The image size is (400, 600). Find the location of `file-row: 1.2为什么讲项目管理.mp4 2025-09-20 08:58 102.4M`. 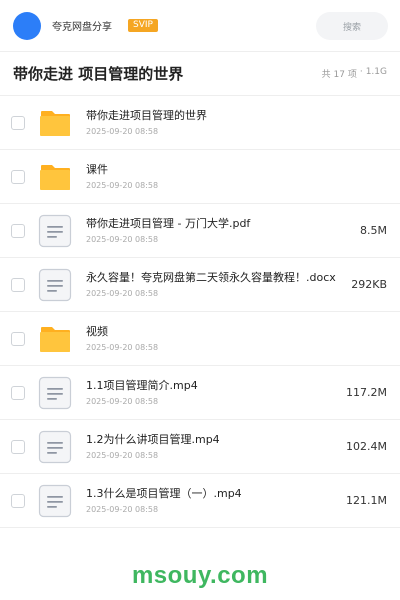

file-row: 1.2为什么讲项目管理.mp4 2025-09-20 08:58 102.4M is located at coordinates (200, 447).